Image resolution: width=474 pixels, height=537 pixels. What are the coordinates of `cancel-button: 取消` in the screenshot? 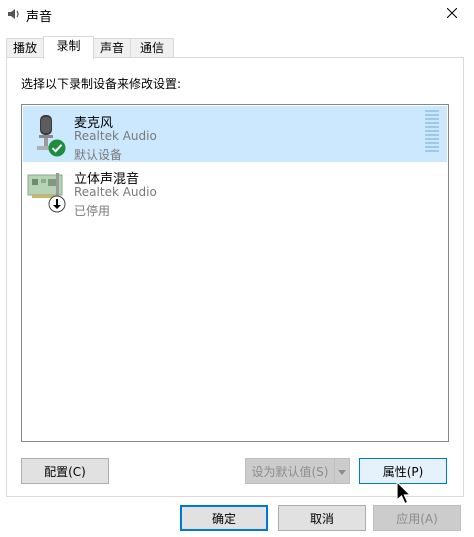 It's located at (322, 518).